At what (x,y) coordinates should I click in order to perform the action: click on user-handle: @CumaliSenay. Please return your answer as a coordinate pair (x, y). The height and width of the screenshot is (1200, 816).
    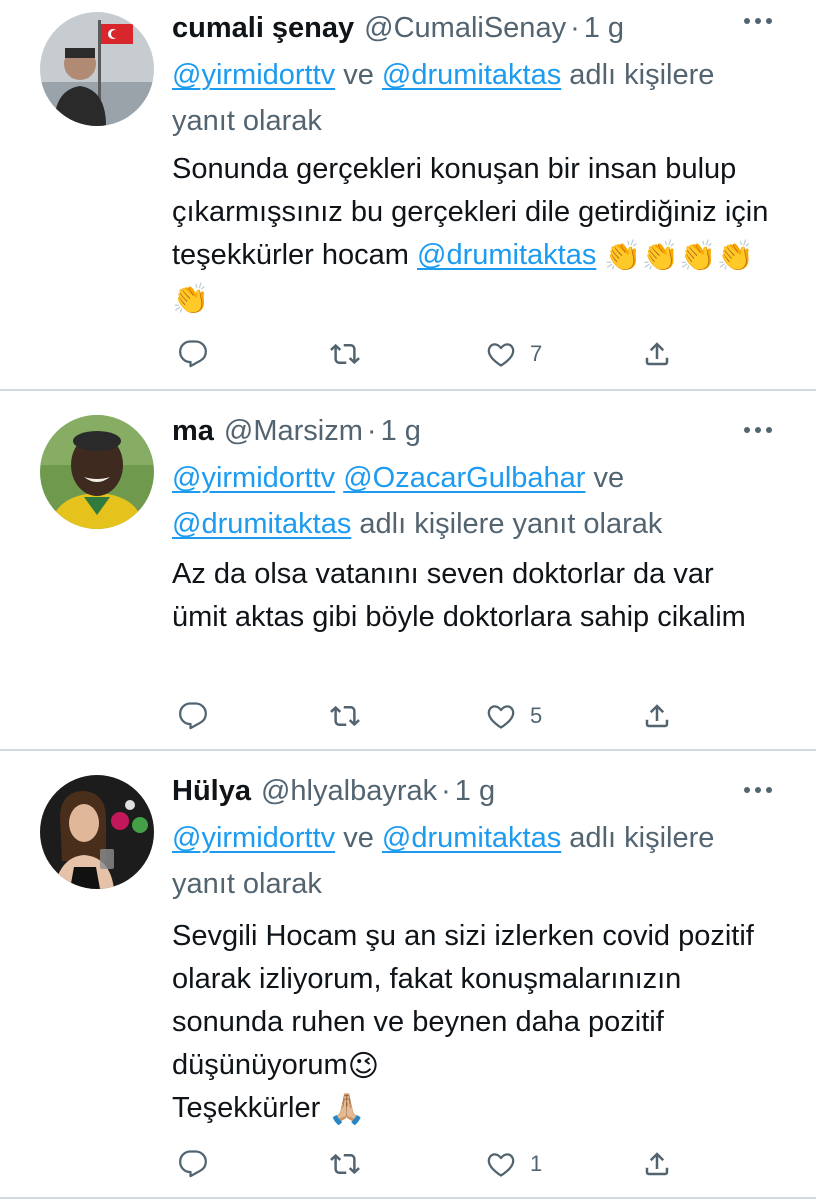
    Looking at the image, I should click on (465, 28).